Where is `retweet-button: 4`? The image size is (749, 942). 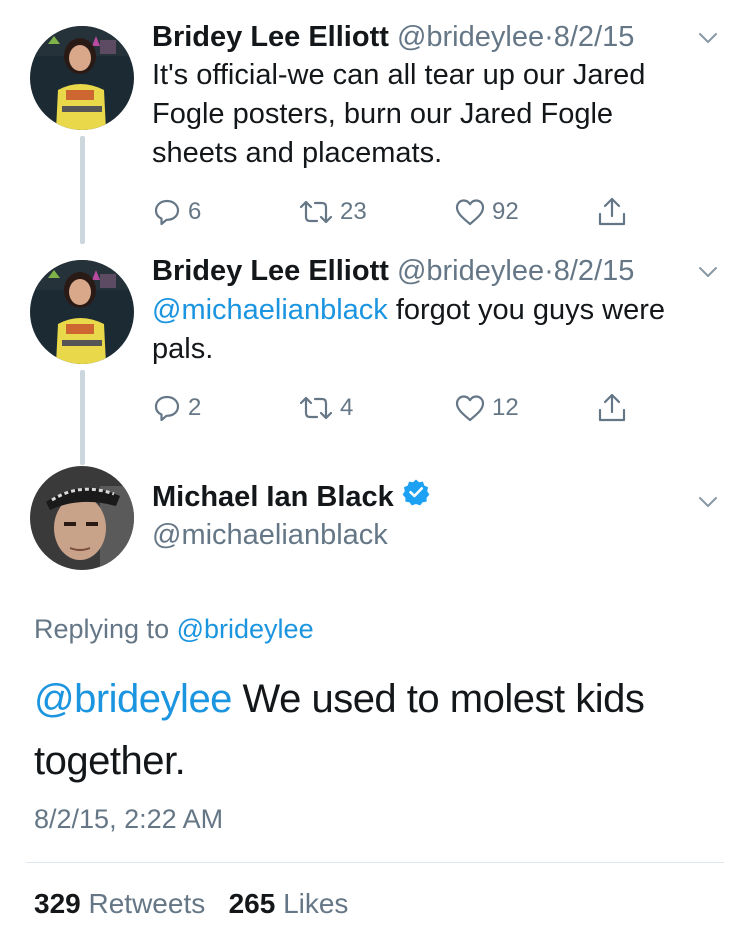 retweet-button: 4 is located at coordinates (325, 408).